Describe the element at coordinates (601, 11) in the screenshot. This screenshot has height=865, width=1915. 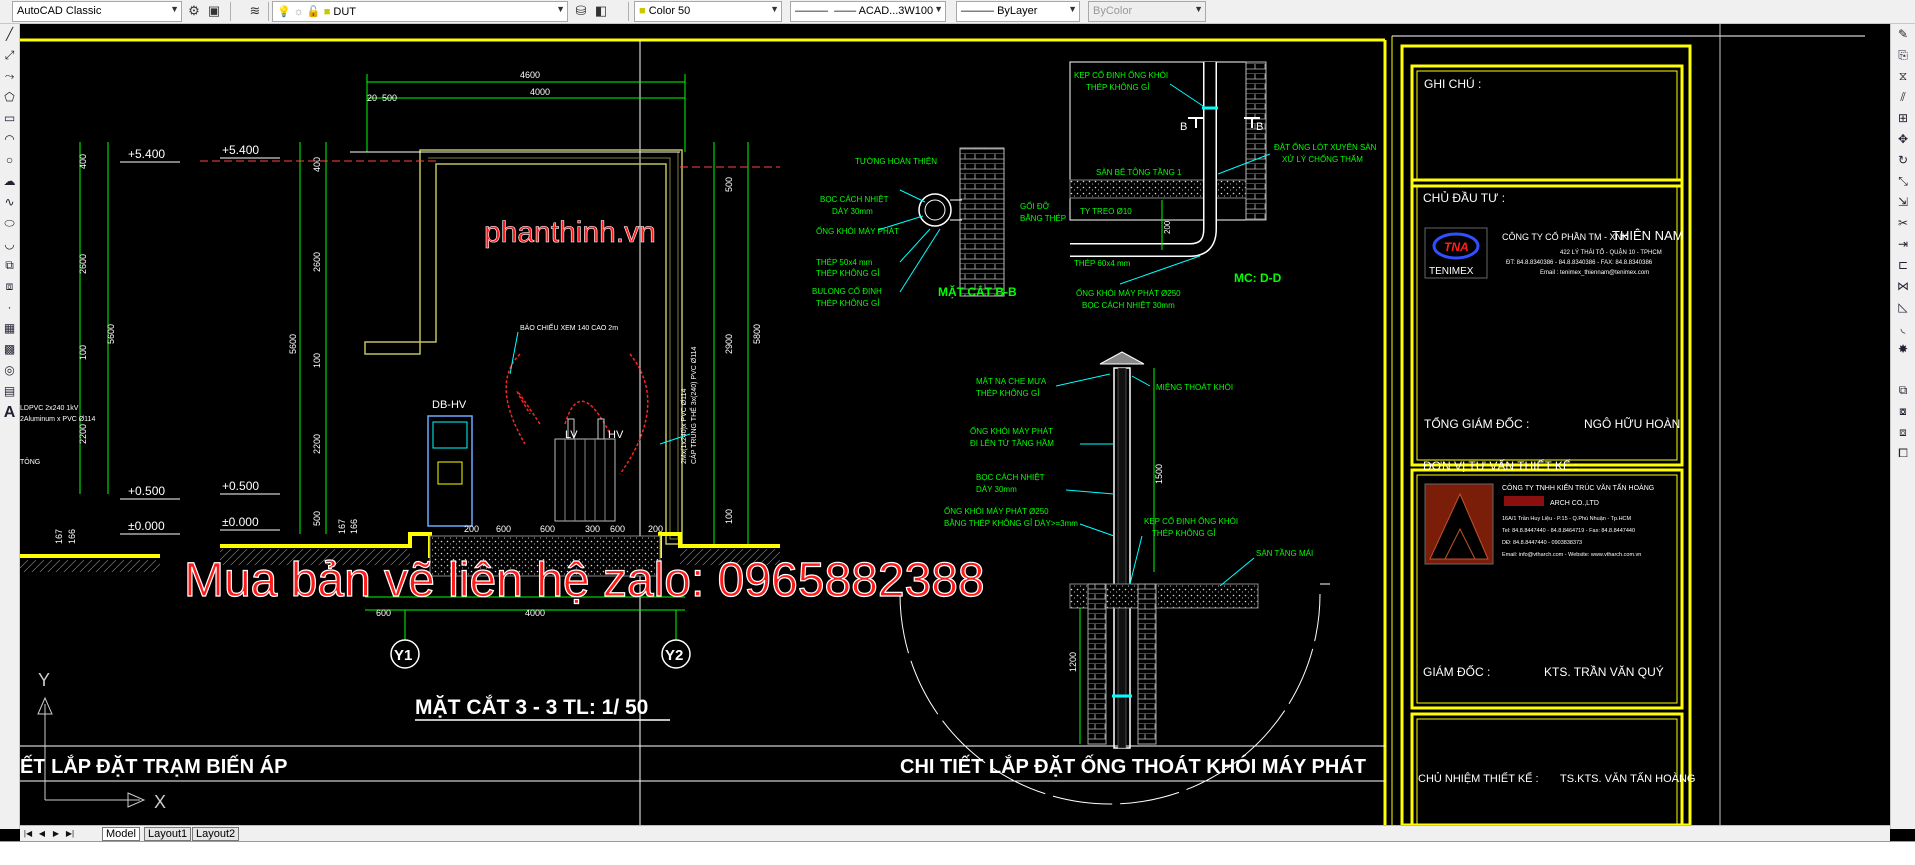
I see `layer-previous-icon: ◧` at that location.